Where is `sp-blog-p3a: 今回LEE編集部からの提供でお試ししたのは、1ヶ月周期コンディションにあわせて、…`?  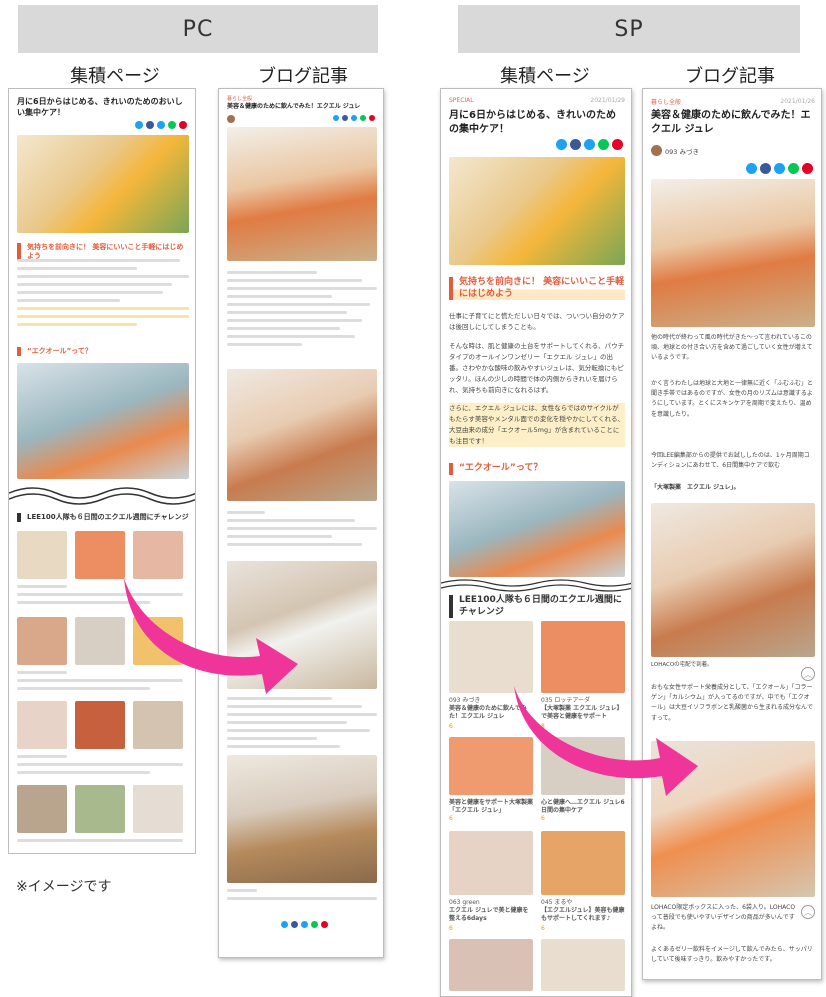 sp-blog-p3a: 今回LEE編集部からの提供でお試ししたのは、1ヶ月周期コンディションにあわせて、… is located at coordinates (730, 461).